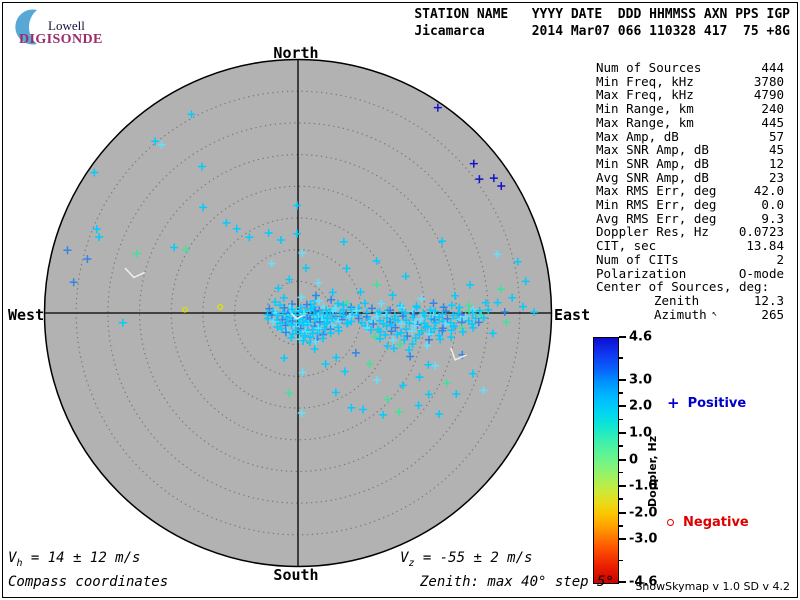 Image resolution: width=800 pixels, height=600 pixels. What do you see at coordinates (26, 315) in the screenshot?
I see `compass-label-west: West` at bounding box center [26, 315].